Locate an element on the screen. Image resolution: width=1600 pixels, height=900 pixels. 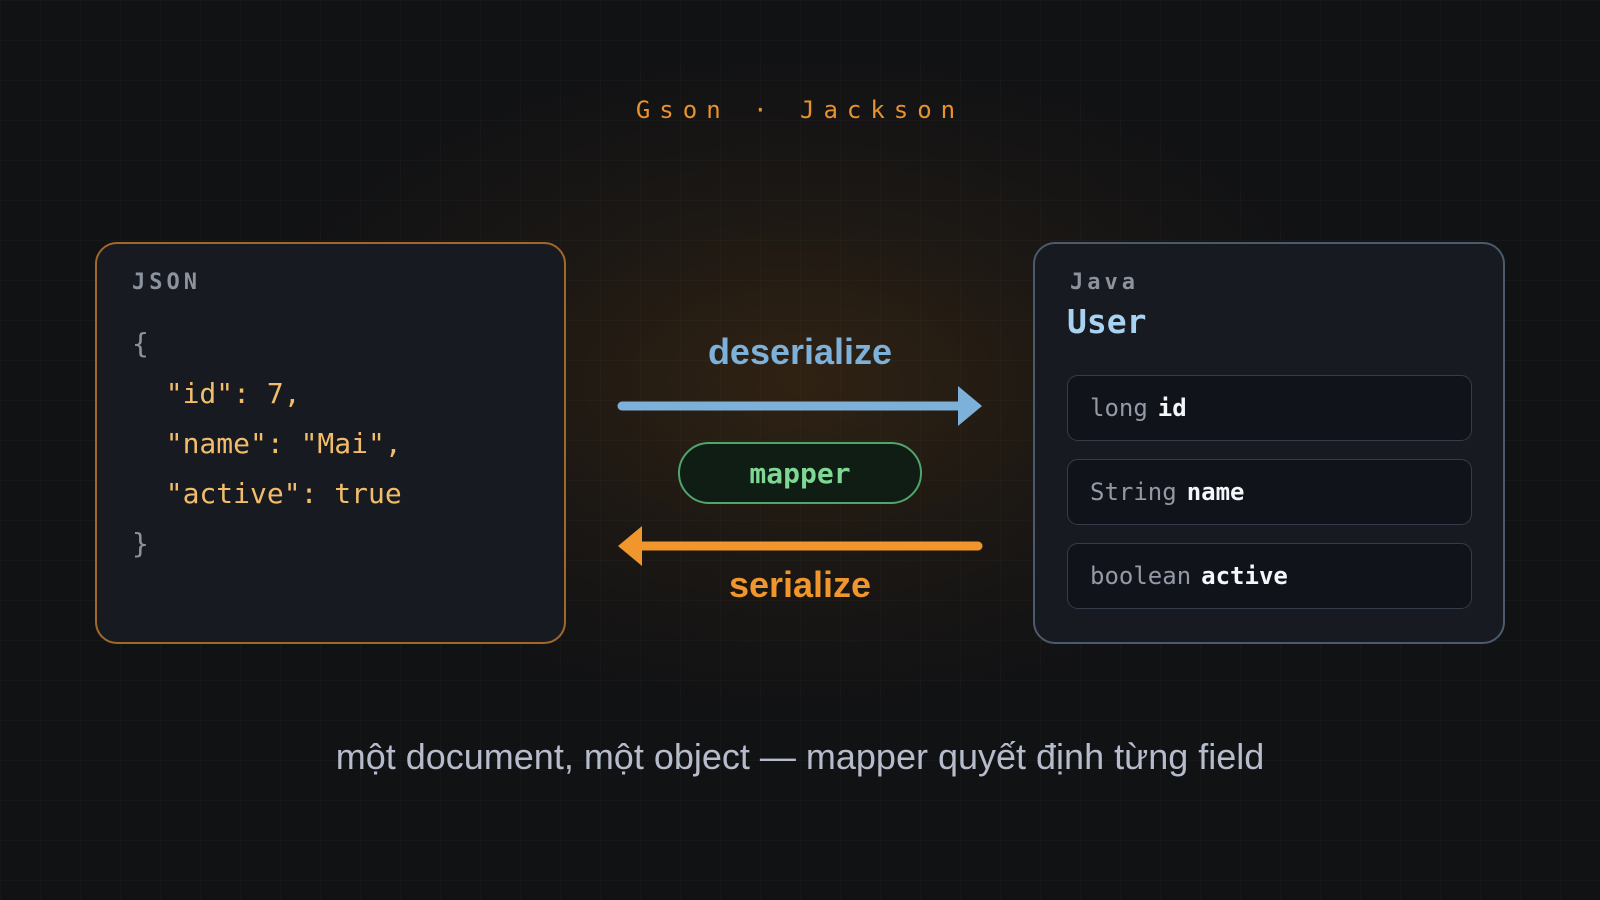
deserialize-label: deserialize is located at coordinates (800, 351).